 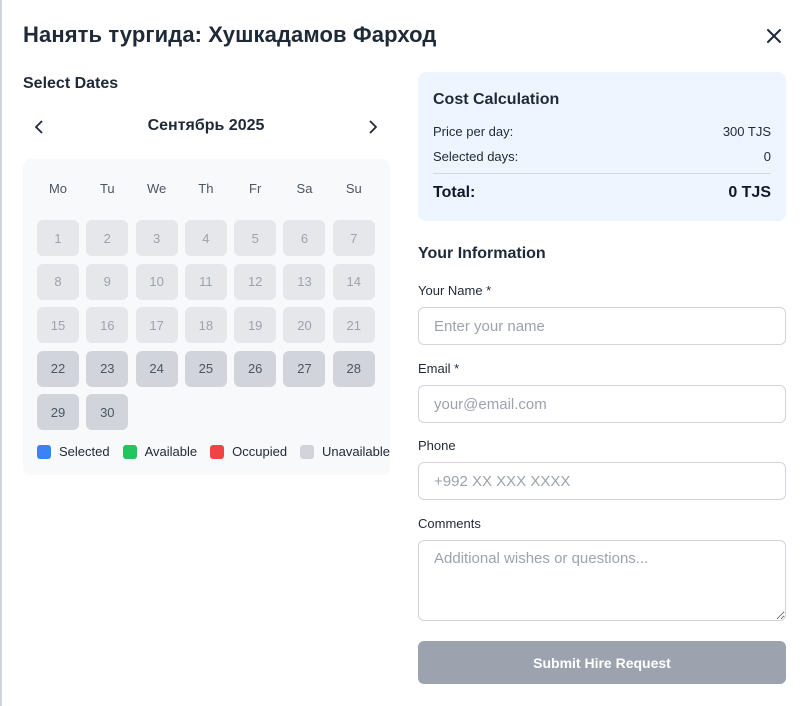 I want to click on calendar-month-label: Сентябрь 2025, so click(x=206, y=125).